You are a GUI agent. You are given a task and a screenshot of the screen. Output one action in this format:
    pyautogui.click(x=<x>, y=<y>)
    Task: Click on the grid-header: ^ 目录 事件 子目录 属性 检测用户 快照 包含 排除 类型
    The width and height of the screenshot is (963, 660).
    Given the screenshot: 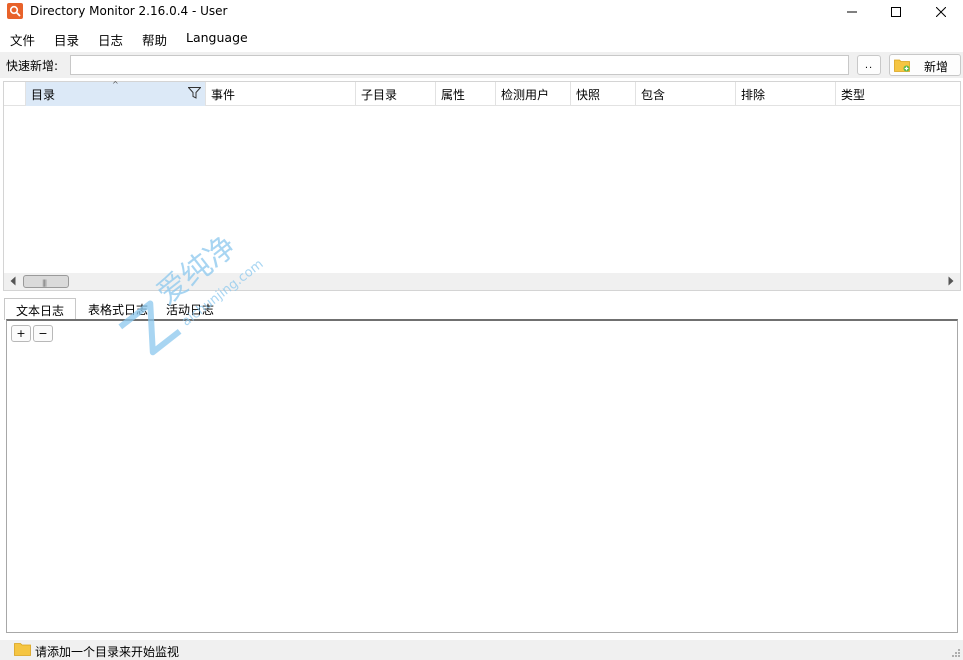 What is the action you would take?
    pyautogui.click(x=482, y=93)
    